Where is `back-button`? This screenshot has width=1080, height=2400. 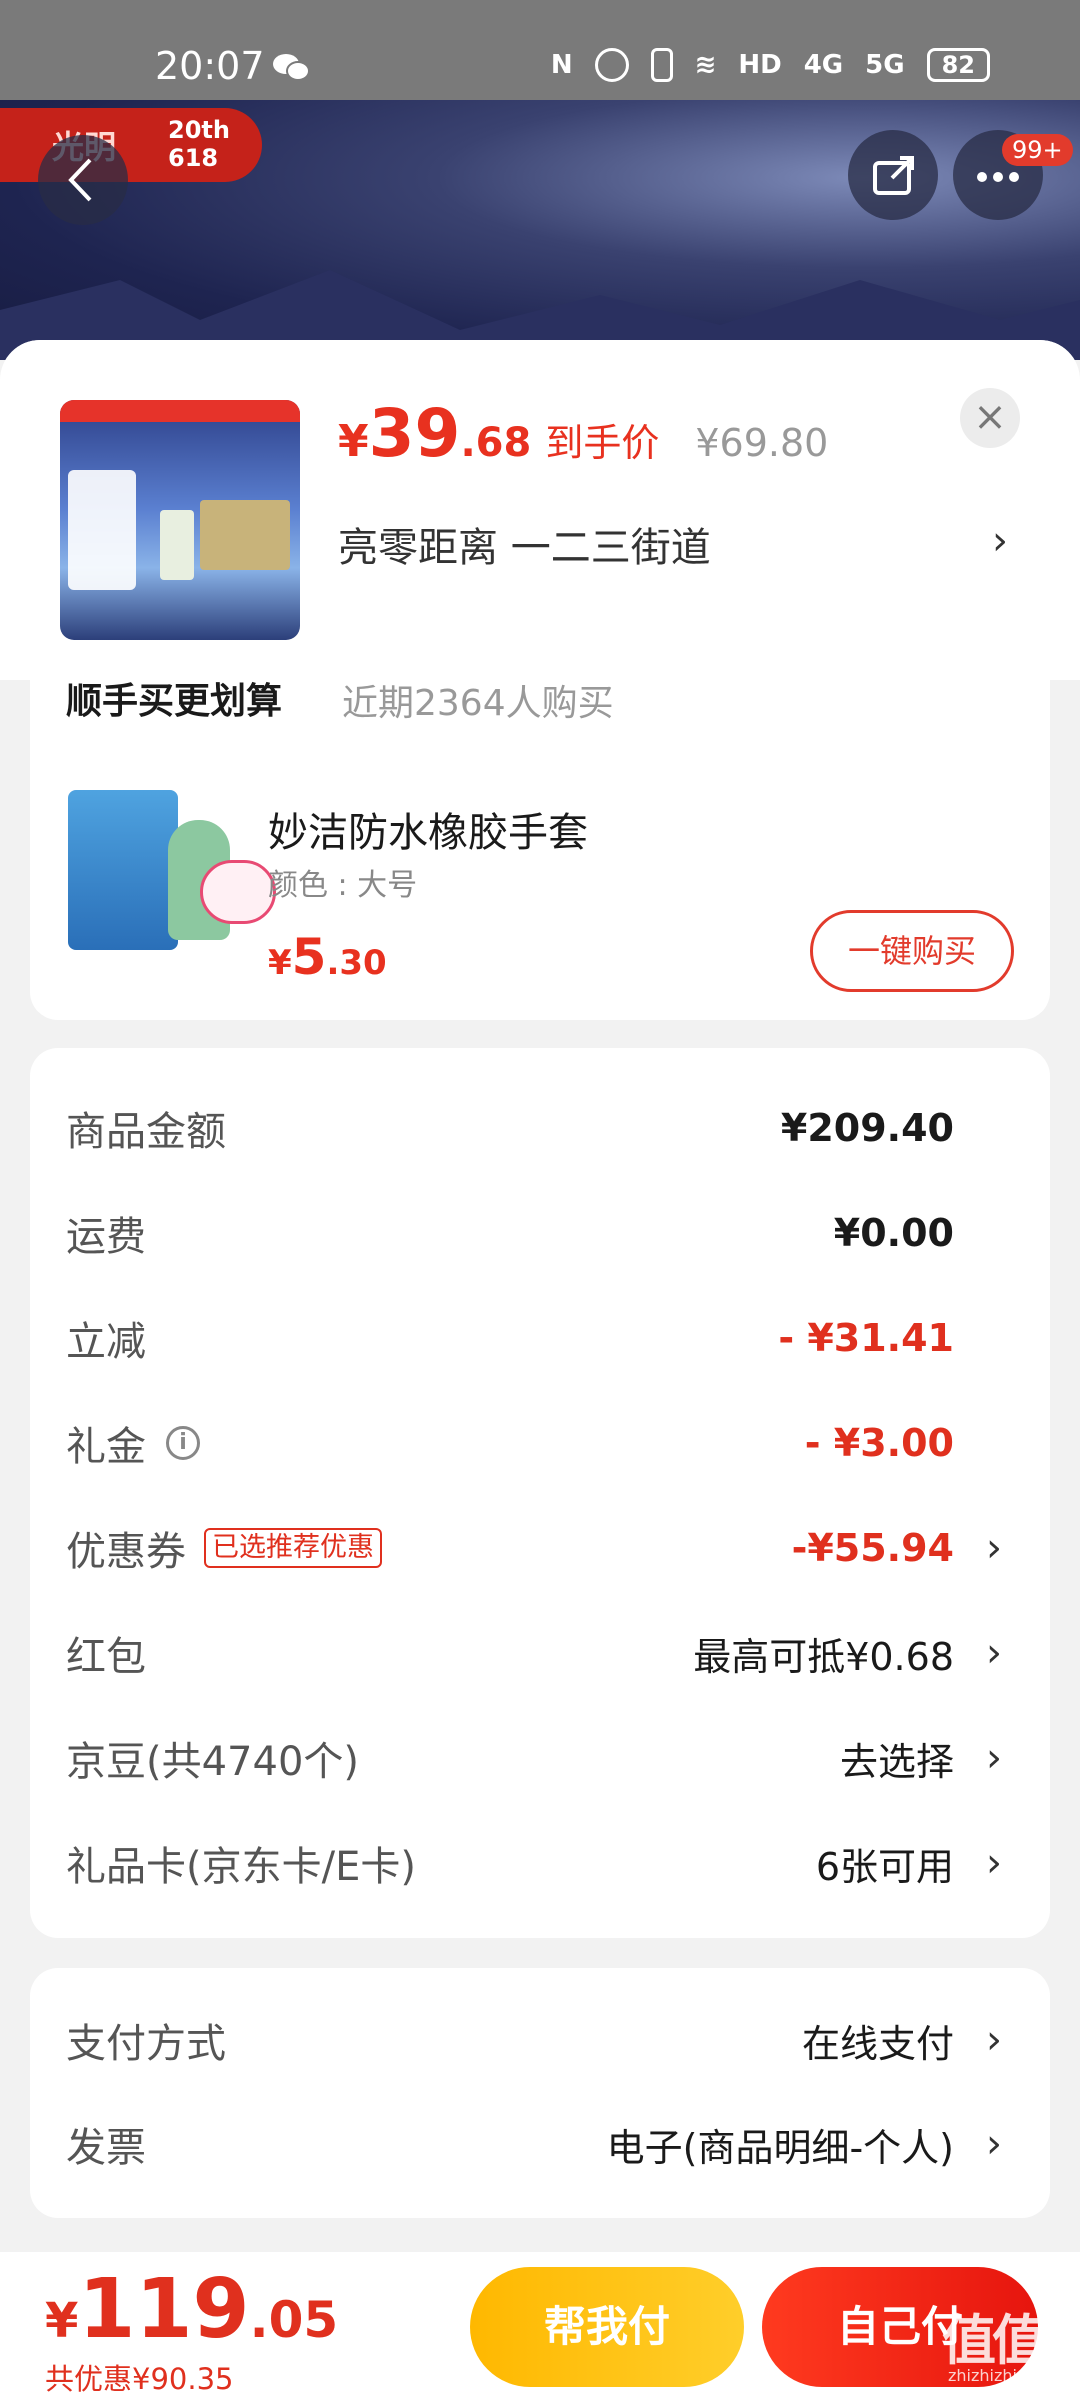
back-button is located at coordinates (83, 180).